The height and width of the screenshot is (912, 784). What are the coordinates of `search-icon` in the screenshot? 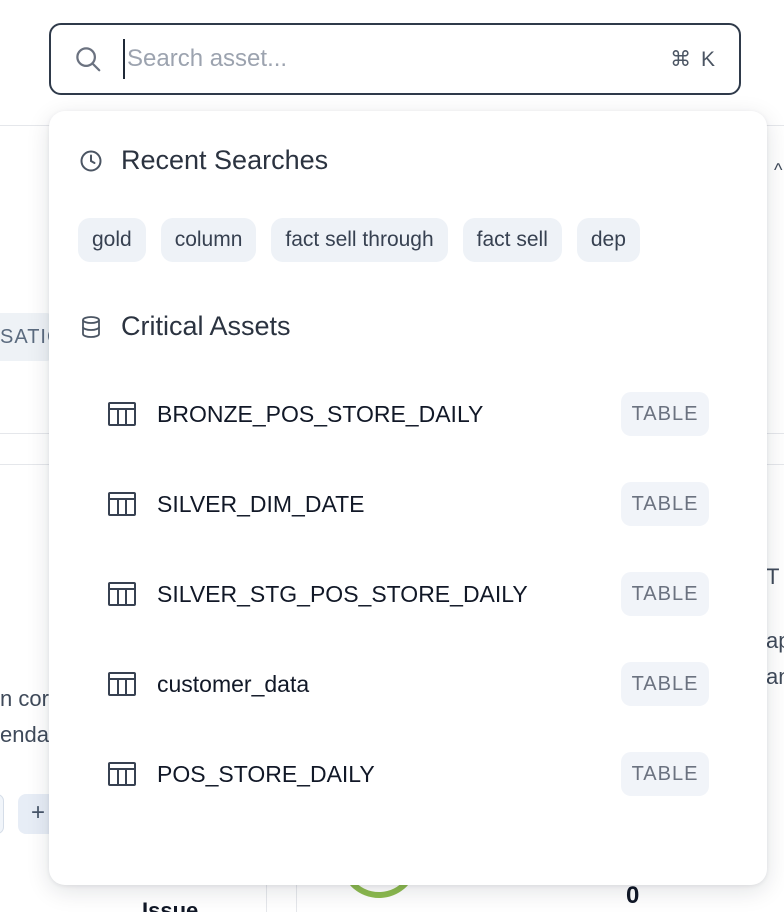 It's located at (88, 59).